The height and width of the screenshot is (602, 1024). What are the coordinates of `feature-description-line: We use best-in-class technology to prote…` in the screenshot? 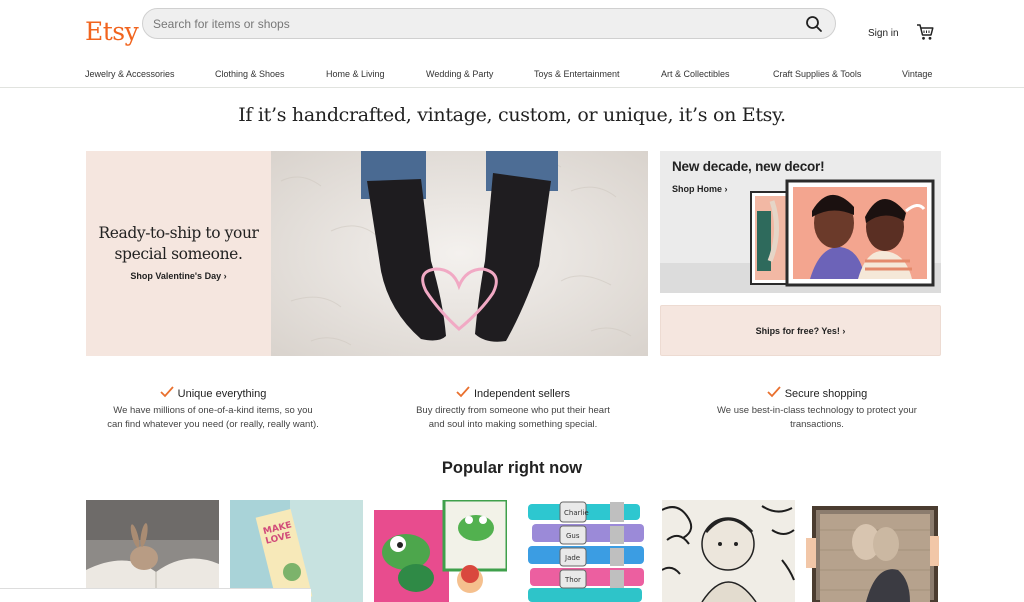 It's located at (817, 410).